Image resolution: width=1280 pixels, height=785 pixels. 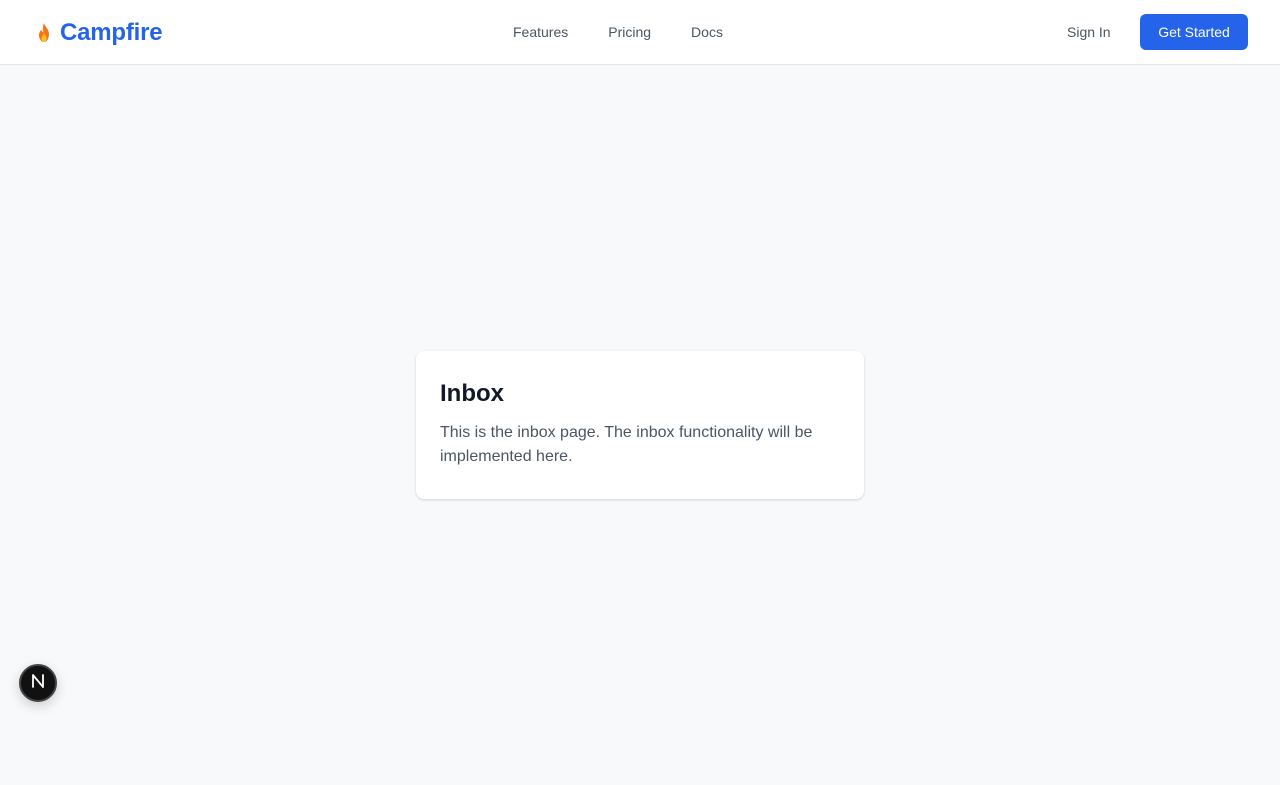 I want to click on flame-icon, so click(x=44, y=33).